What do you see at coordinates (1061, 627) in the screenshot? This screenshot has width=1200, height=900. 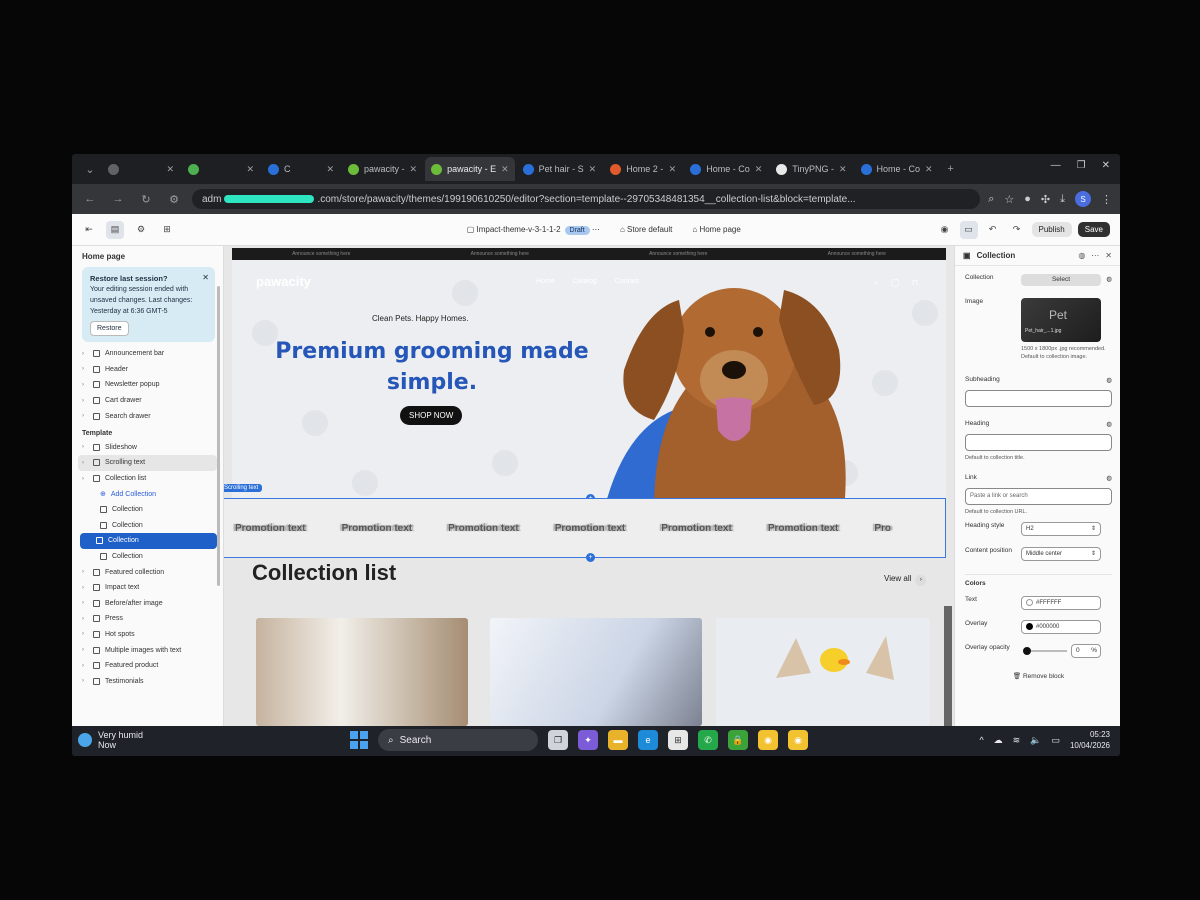 I see `overlay-color-picker: #000000` at bounding box center [1061, 627].